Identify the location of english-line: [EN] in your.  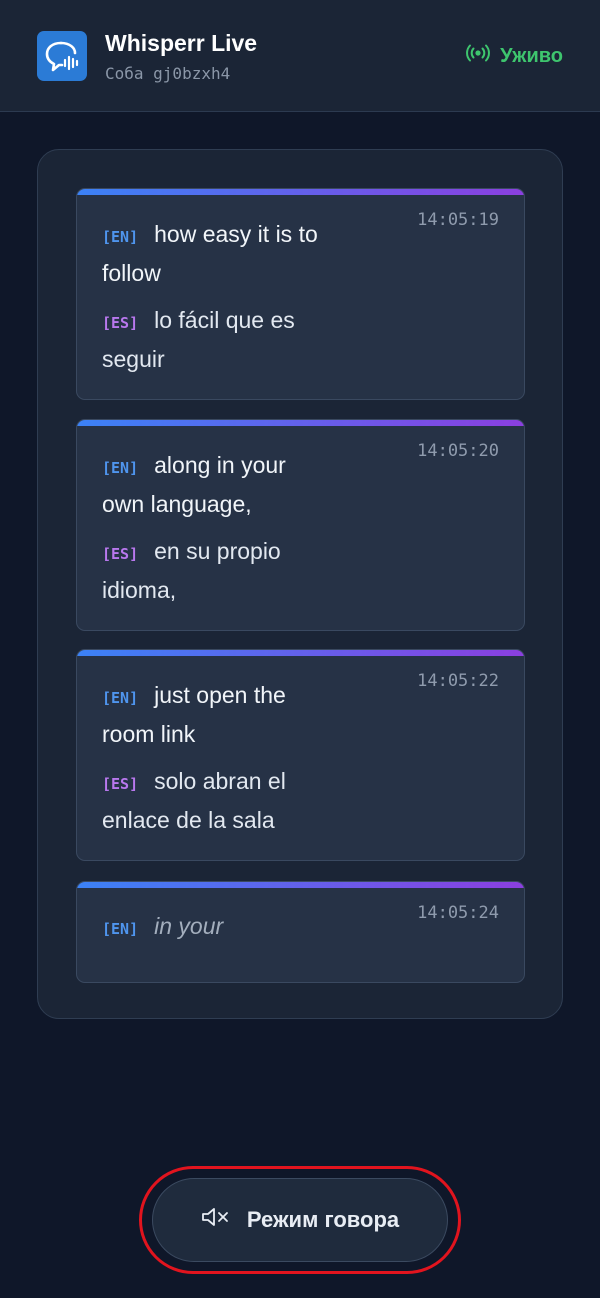
(237, 927).